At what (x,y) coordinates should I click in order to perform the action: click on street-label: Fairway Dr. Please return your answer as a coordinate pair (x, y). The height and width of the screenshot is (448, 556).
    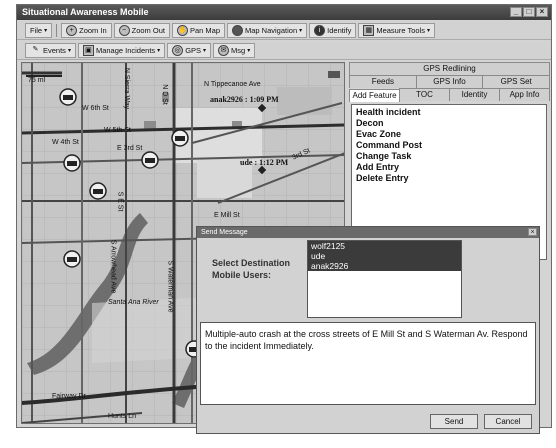
    Looking at the image, I should click on (69, 396).